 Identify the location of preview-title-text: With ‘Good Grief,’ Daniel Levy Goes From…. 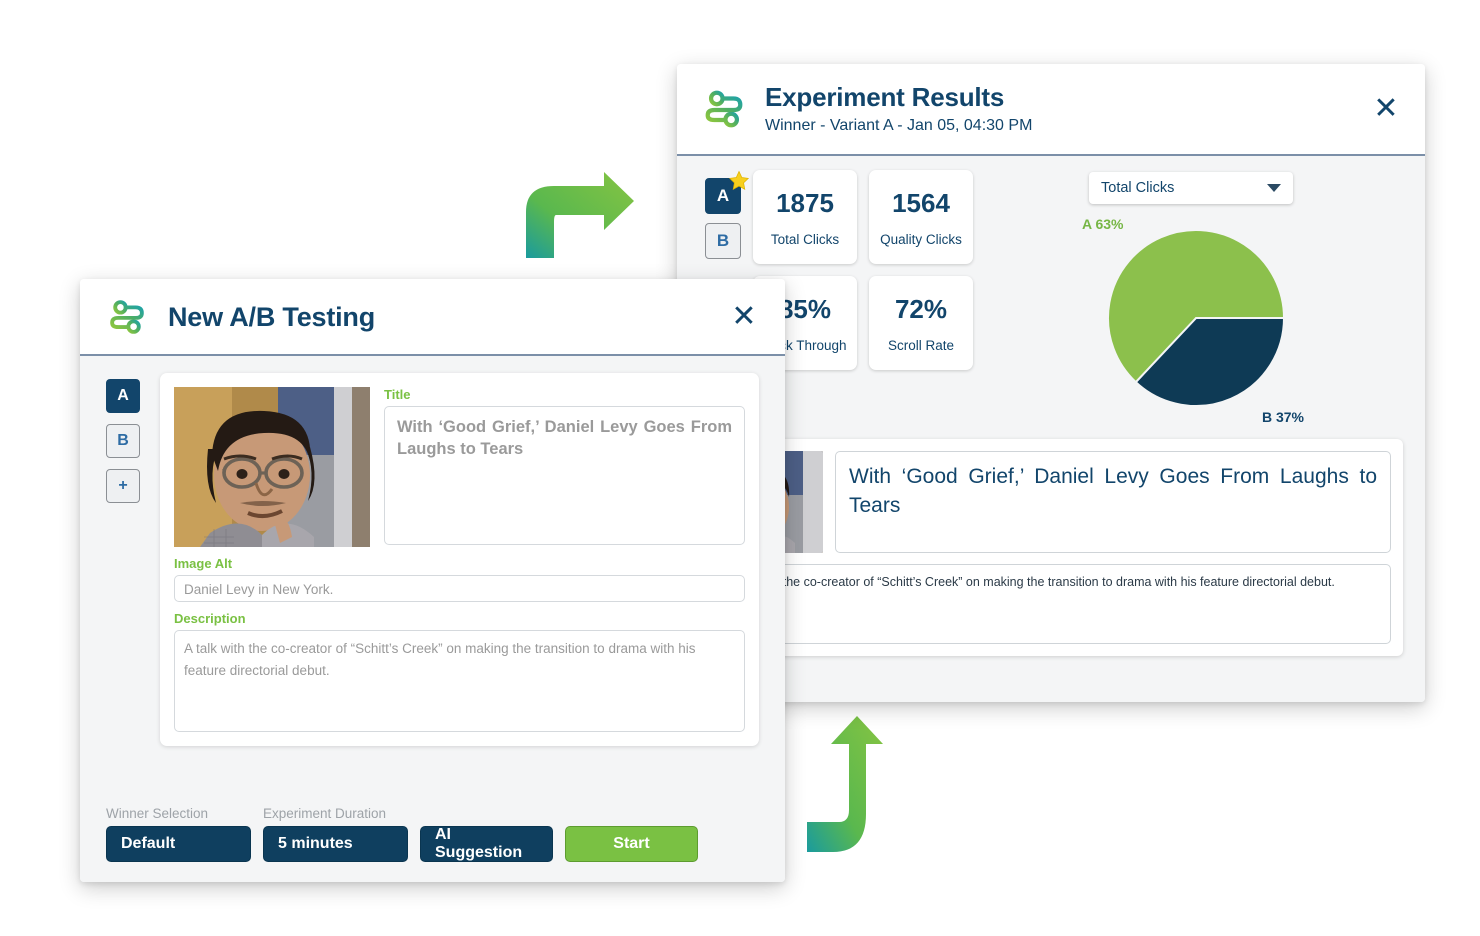
(1113, 502).